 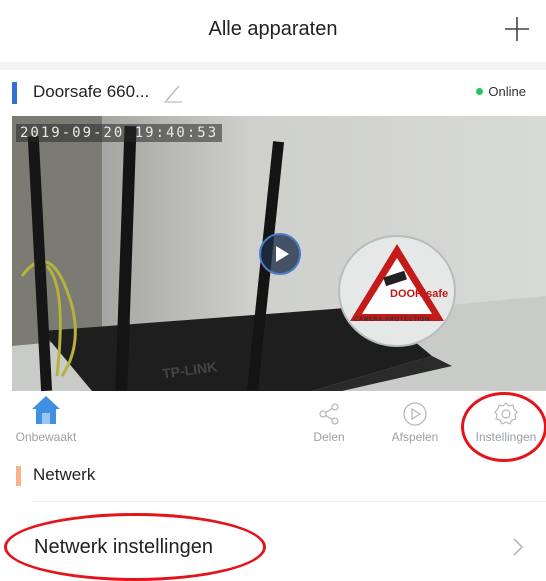 I want to click on sign-brand-text: DOOR|safe, so click(x=419, y=294).